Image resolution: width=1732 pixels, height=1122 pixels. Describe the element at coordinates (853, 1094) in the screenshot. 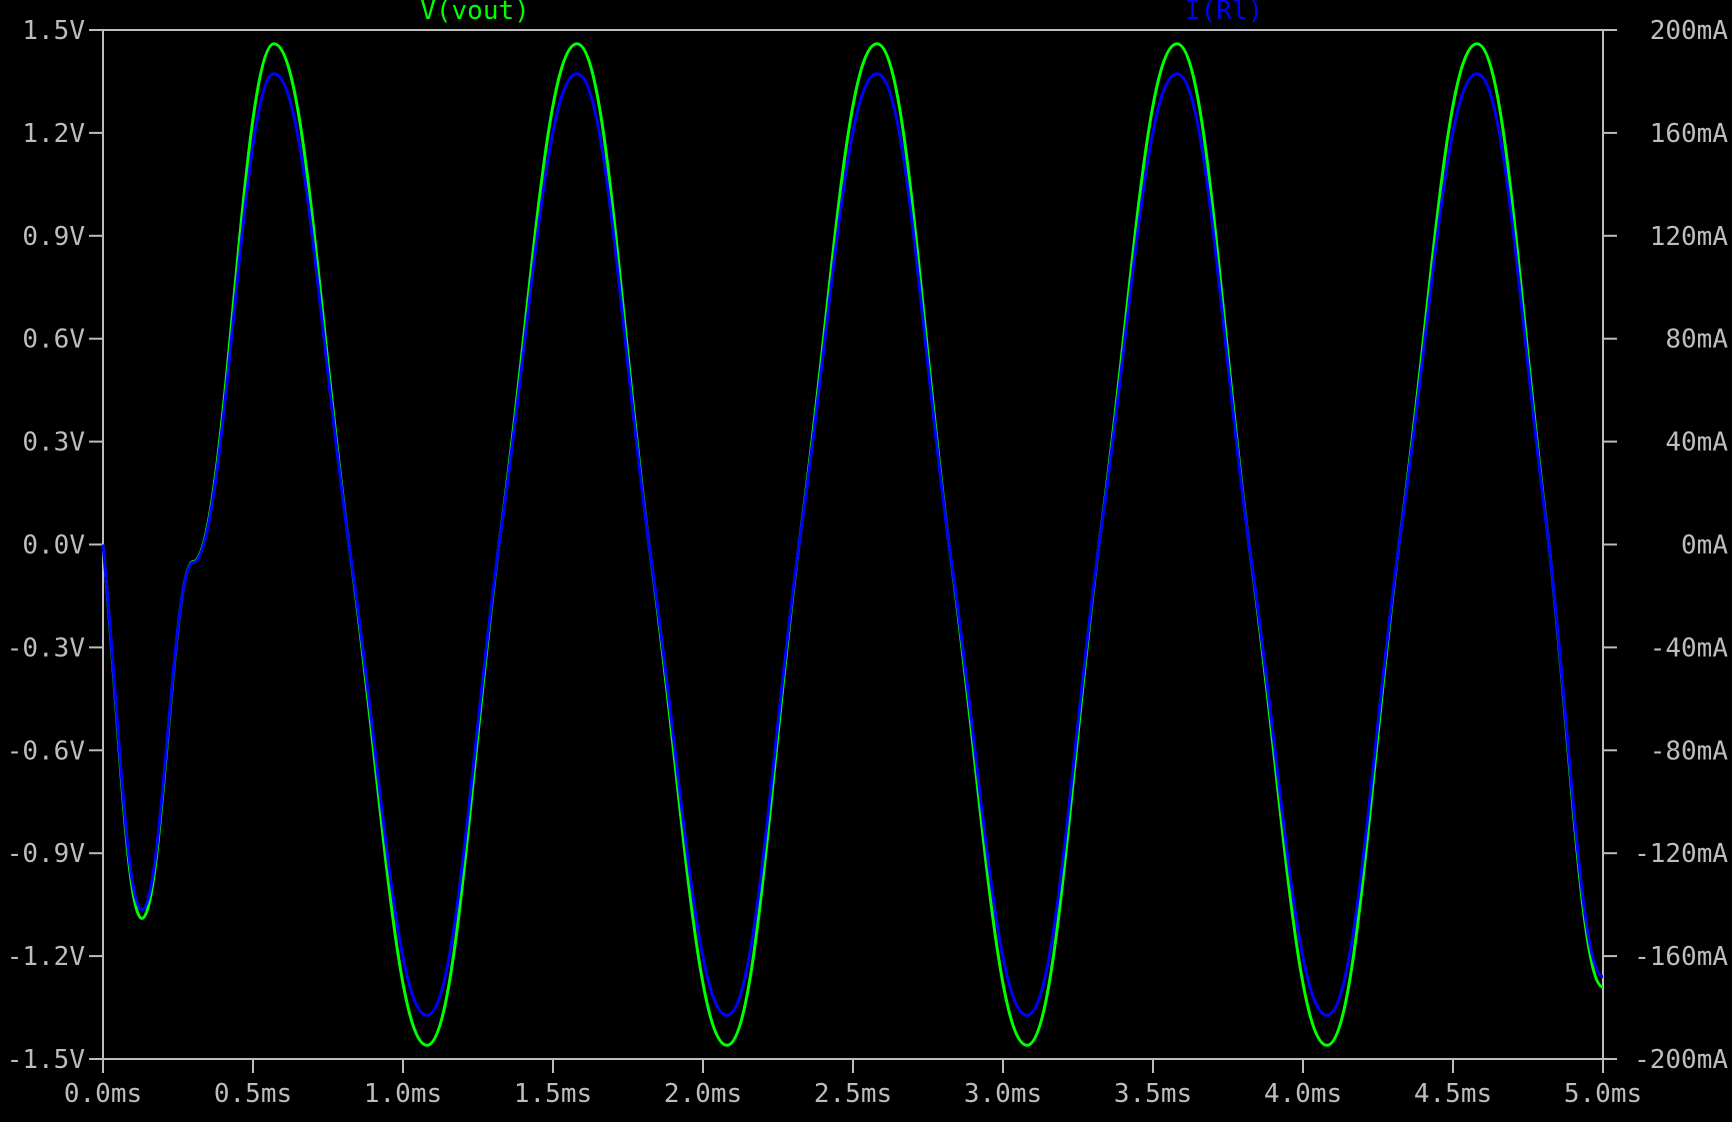

I see `x-tick-label: 2.5ms` at that location.